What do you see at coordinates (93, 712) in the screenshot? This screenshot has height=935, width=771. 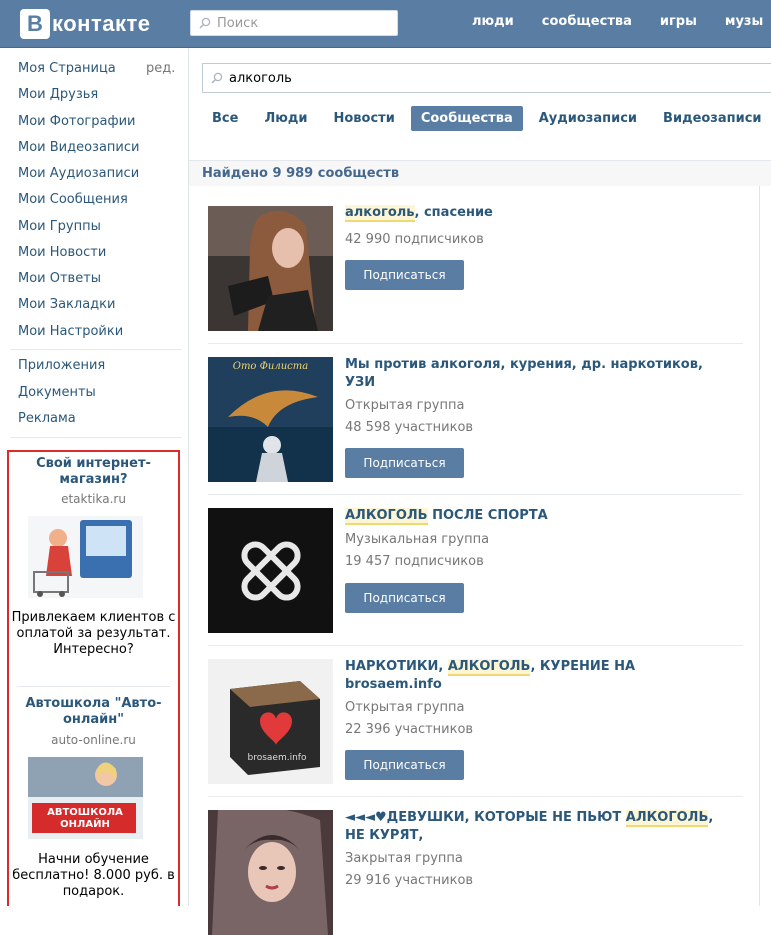 I see `ad-title: Автошкола "Авто-онлайн"` at bounding box center [93, 712].